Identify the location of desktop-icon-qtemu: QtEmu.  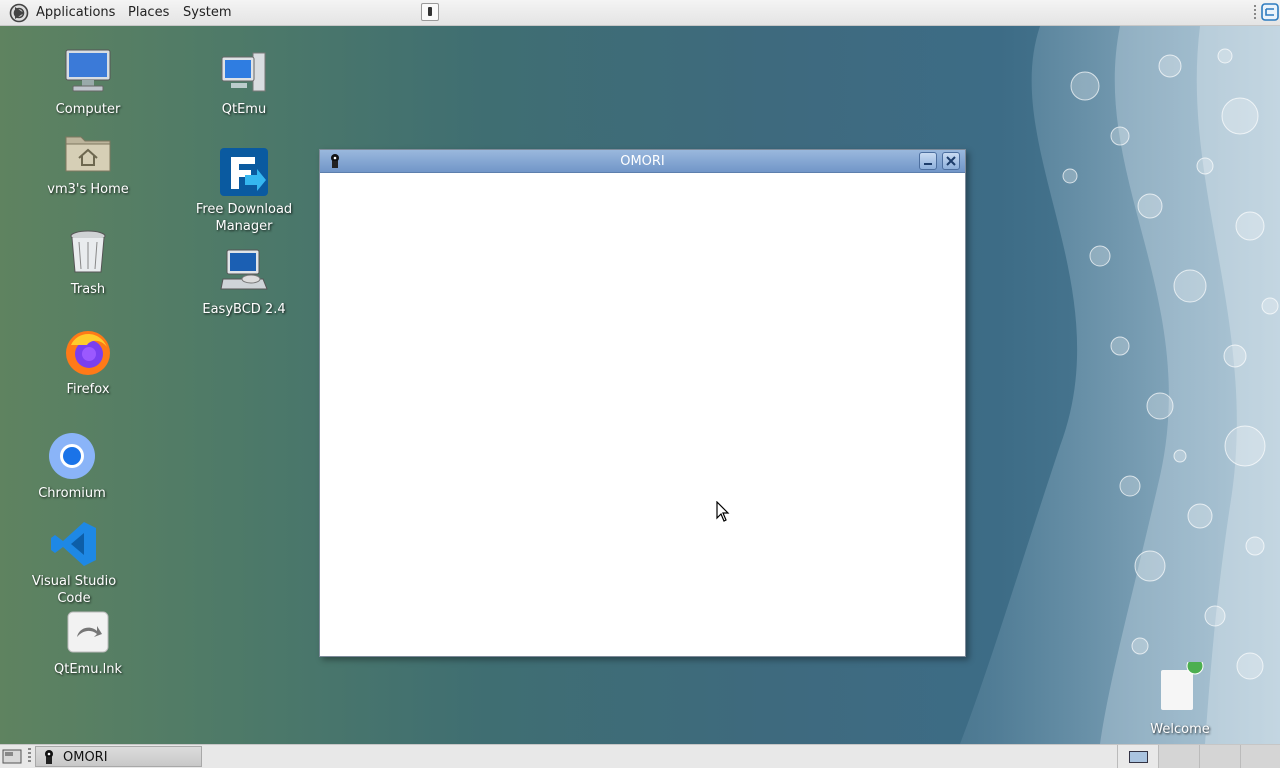
(244, 82).